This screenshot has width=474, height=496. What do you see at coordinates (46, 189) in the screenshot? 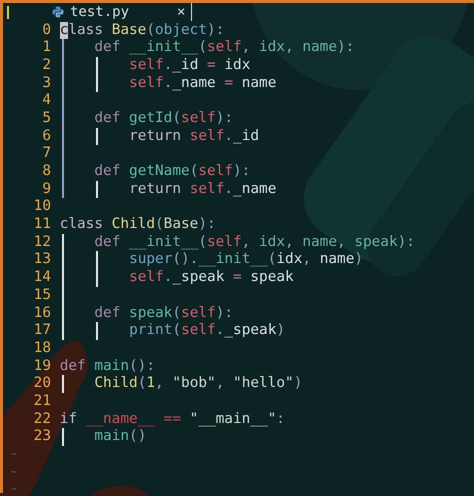
I see `line-number: 9` at bounding box center [46, 189].